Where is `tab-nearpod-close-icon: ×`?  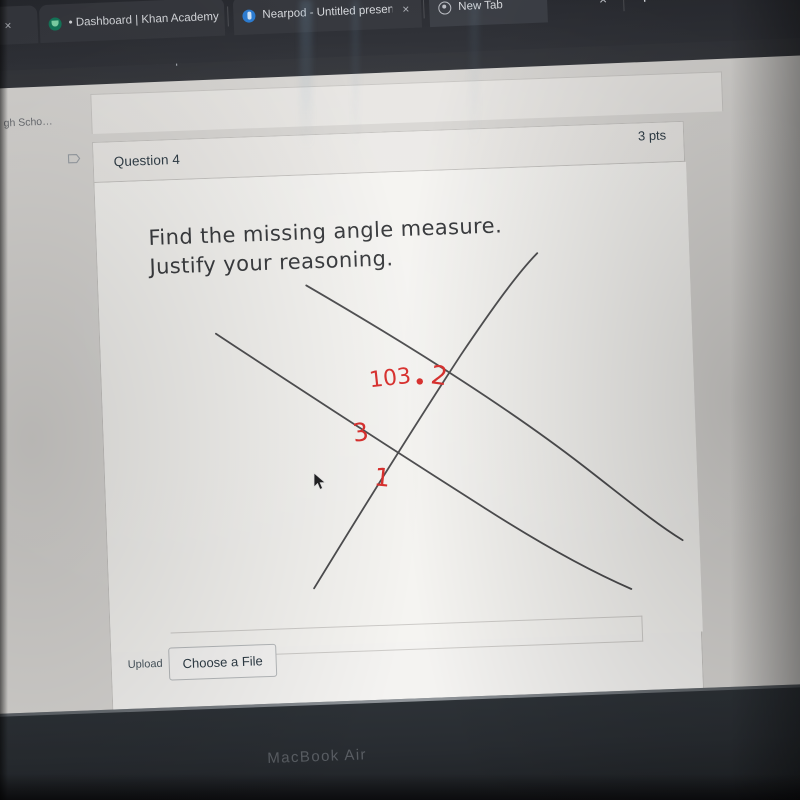
tab-nearpod-close-icon: × is located at coordinates (406, 9).